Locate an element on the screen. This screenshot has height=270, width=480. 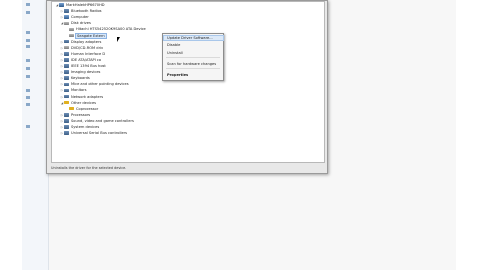
tree-node: ▷ Universal Serial Bus controllers is located at coordinates (93, 133).